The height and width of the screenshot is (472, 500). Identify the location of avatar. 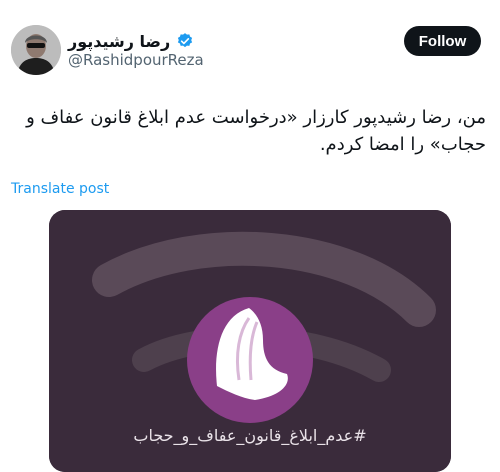
(36, 50).